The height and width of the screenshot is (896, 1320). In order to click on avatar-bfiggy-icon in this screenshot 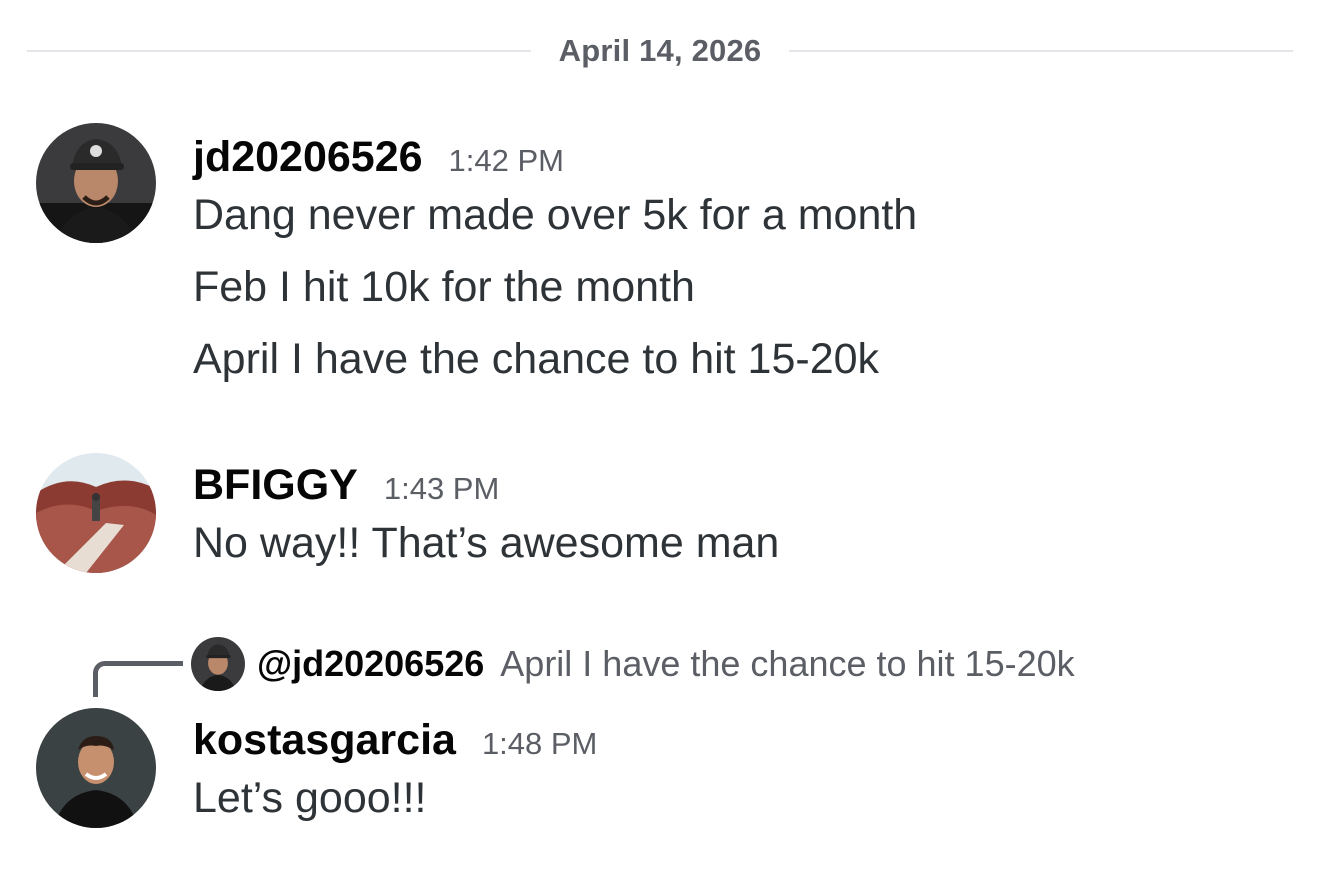, I will do `click(96, 513)`.